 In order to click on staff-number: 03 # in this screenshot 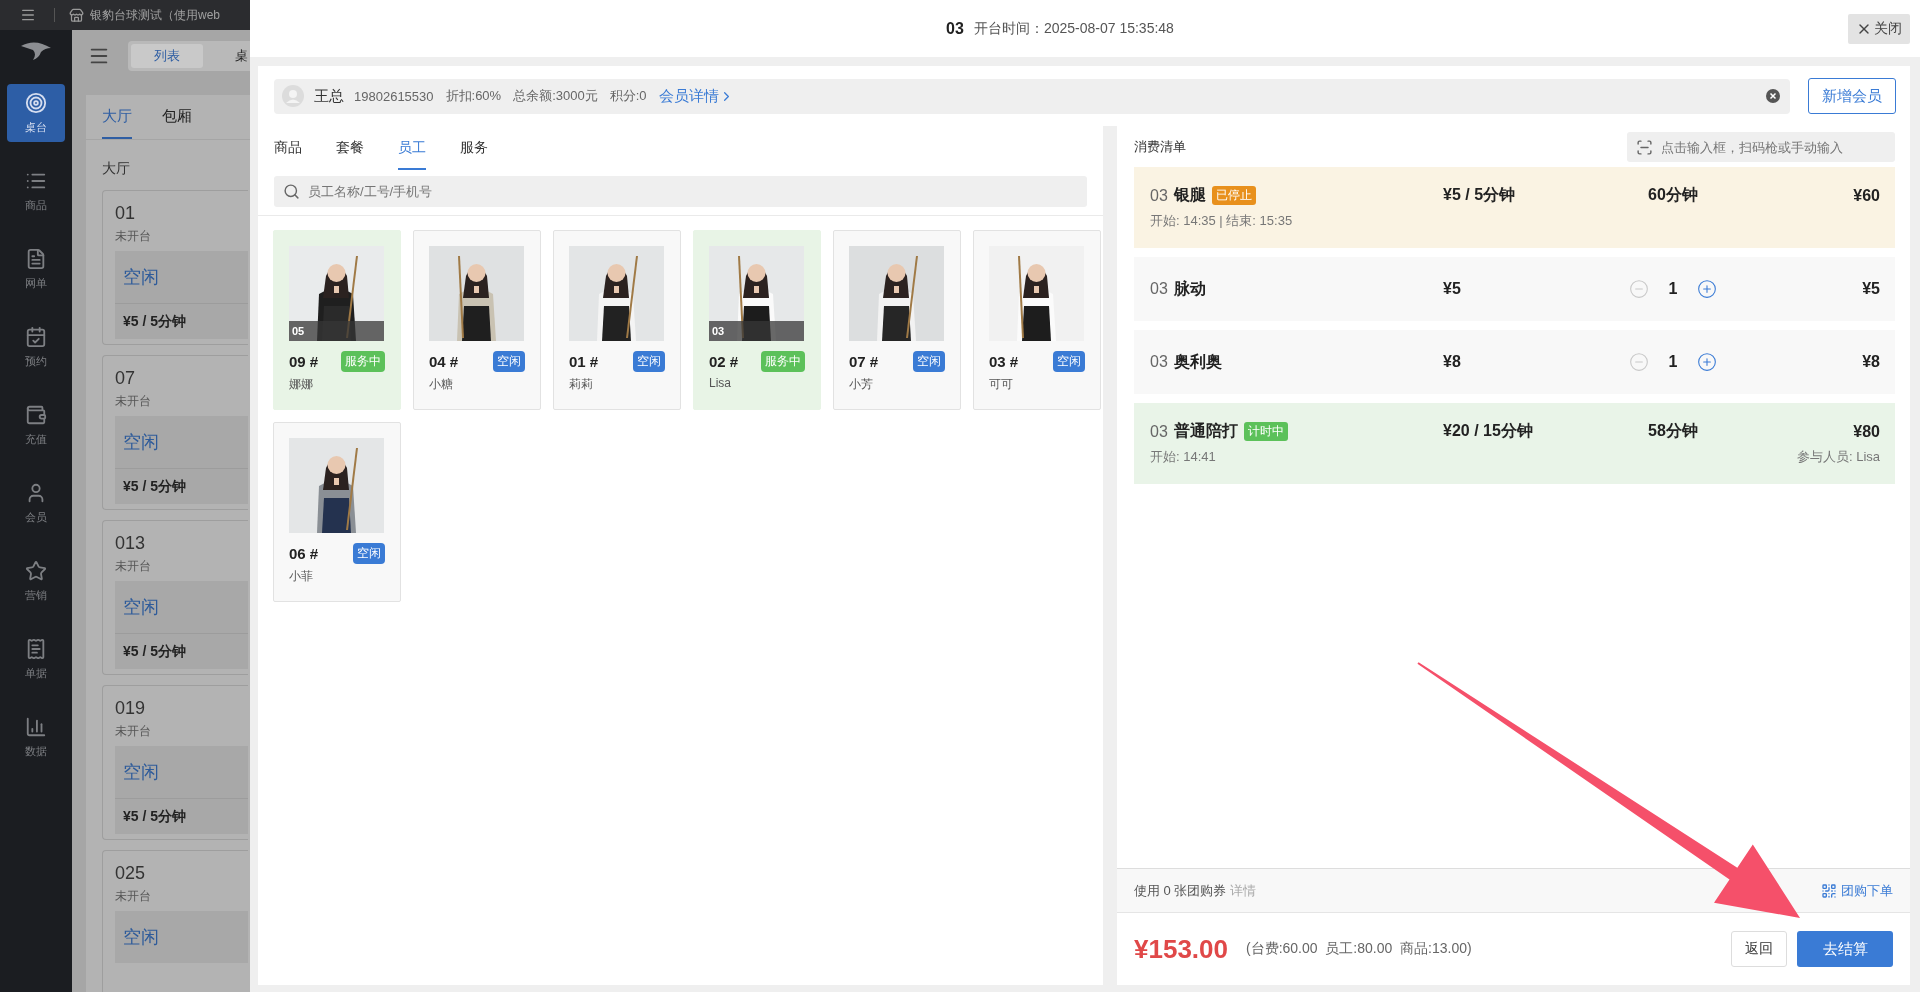, I will do `click(1004, 361)`.